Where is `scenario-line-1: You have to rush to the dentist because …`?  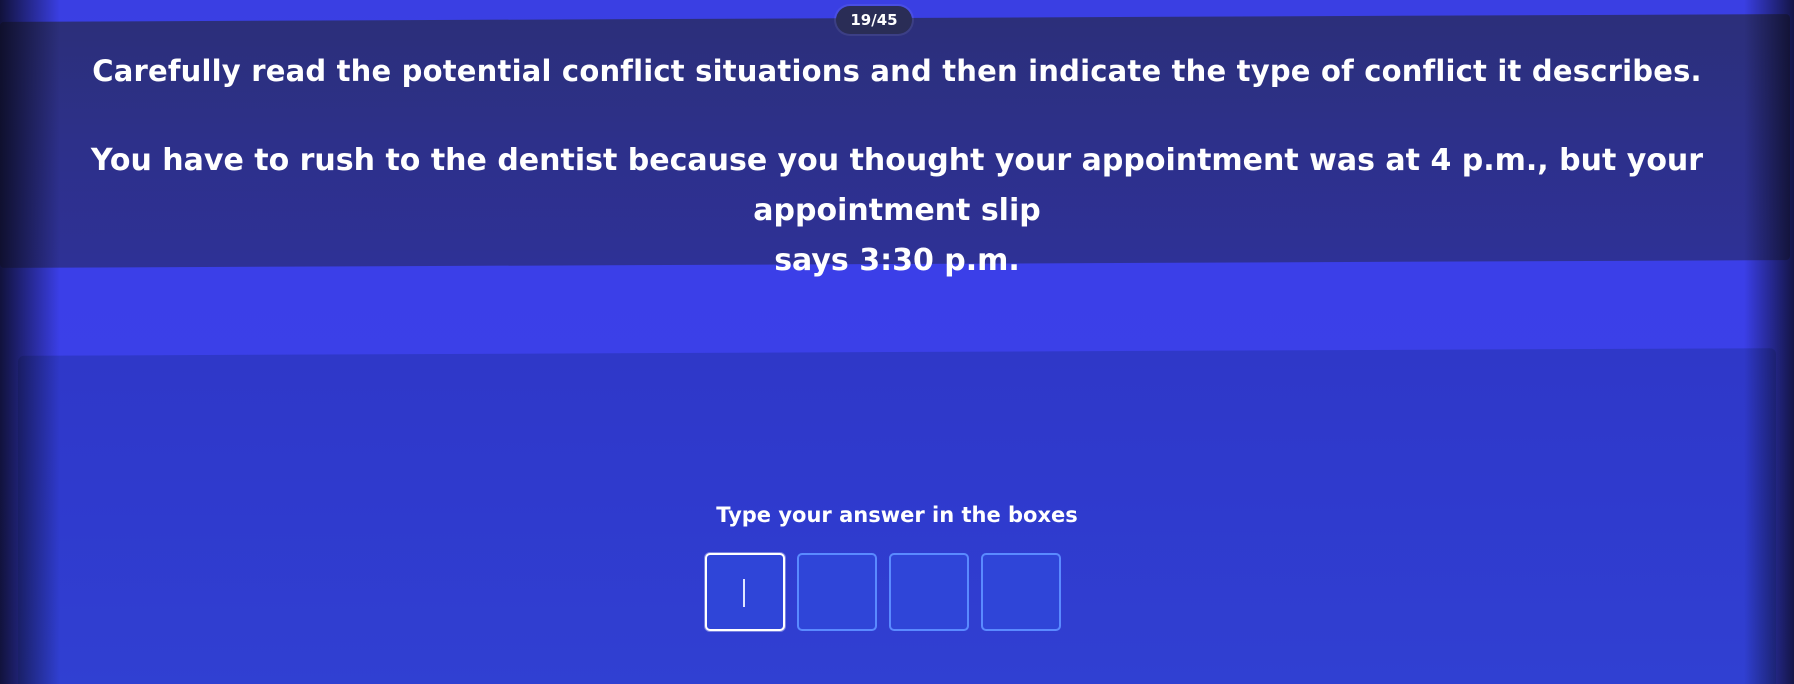 scenario-line-1: You have to rush to the dentist because … is located at coordinates (897, 185).